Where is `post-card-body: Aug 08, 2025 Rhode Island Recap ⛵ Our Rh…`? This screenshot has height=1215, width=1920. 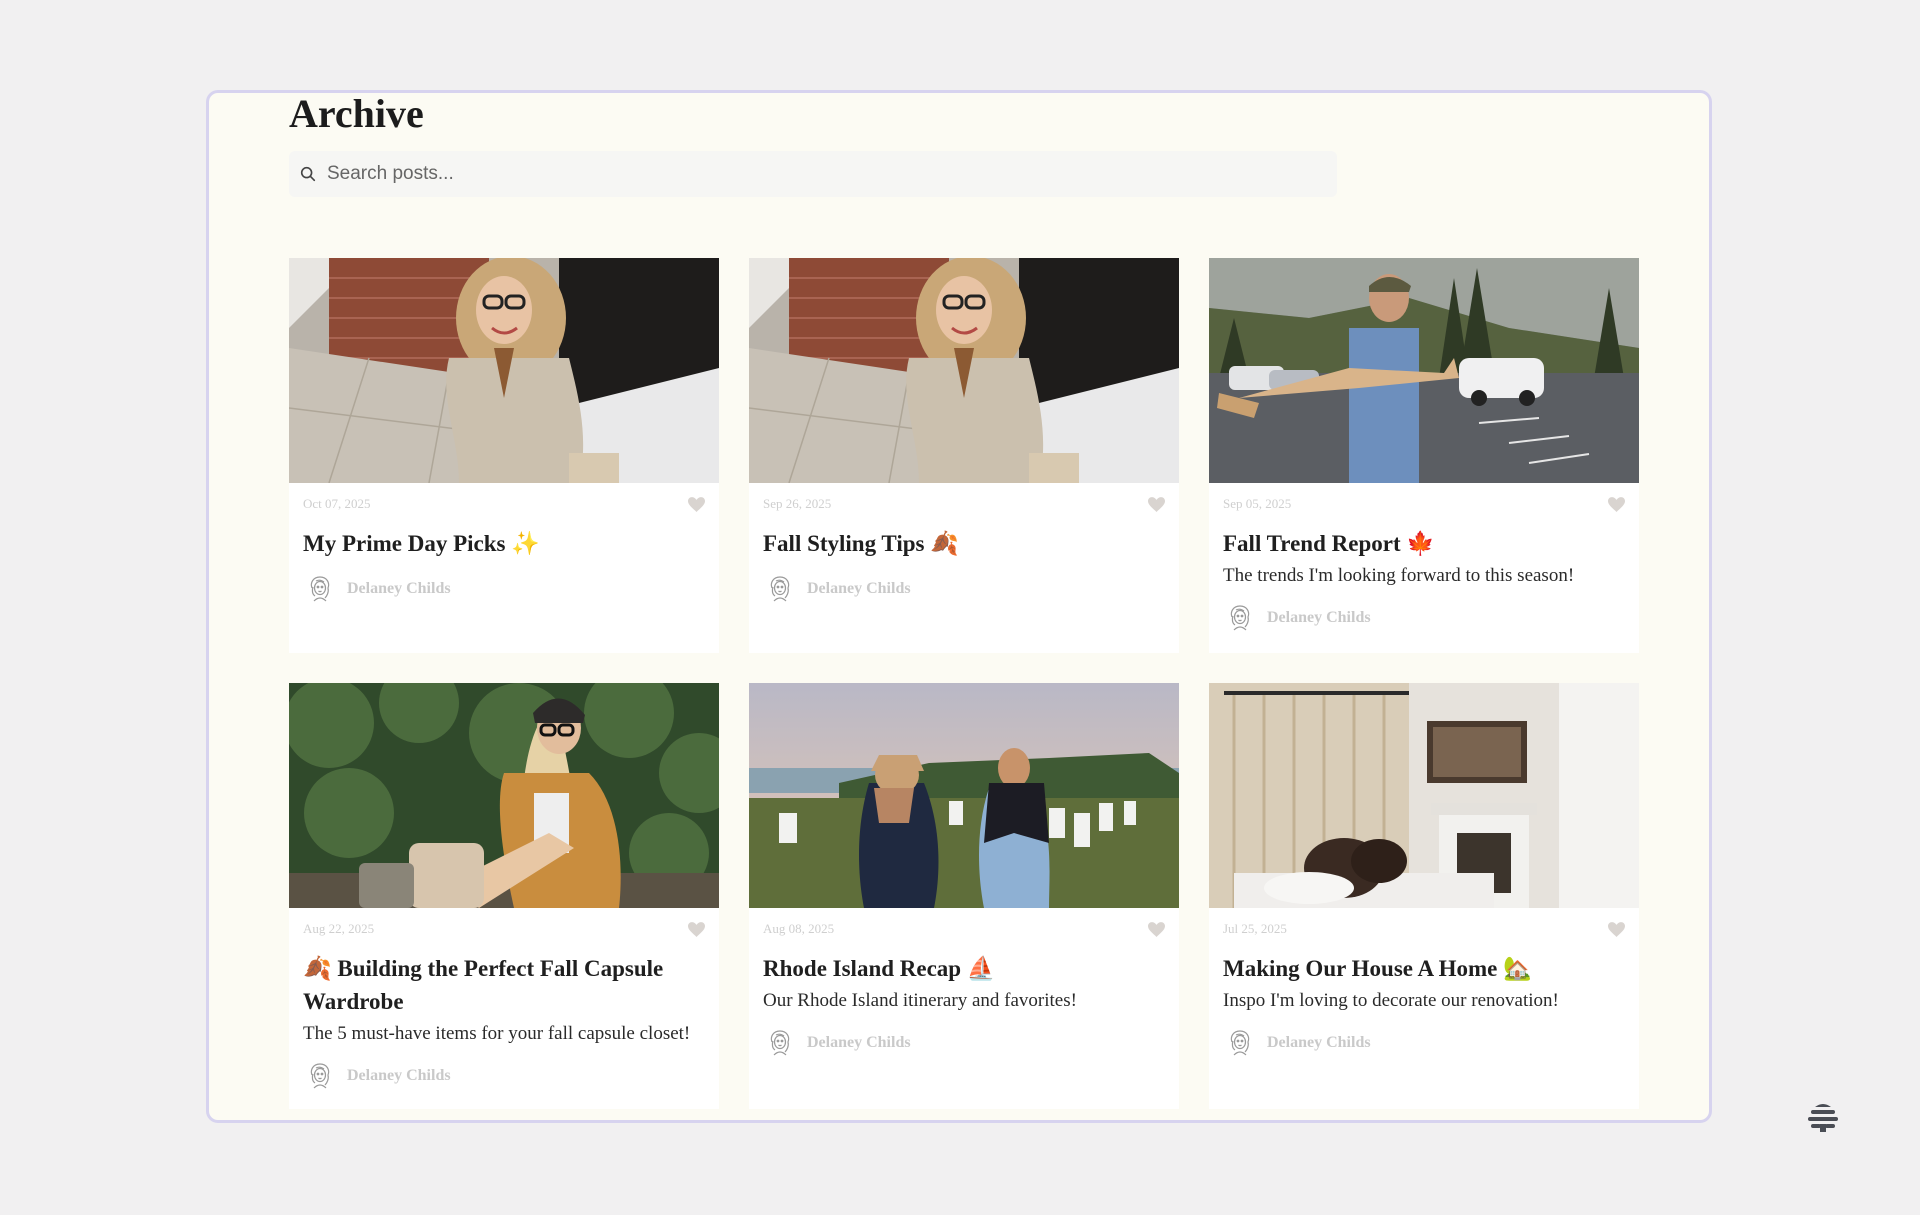
post-card-body: Aug 08, 2025 Rhode Island Recap ⛵ Our Rh… is located at coordinates (964, 989).